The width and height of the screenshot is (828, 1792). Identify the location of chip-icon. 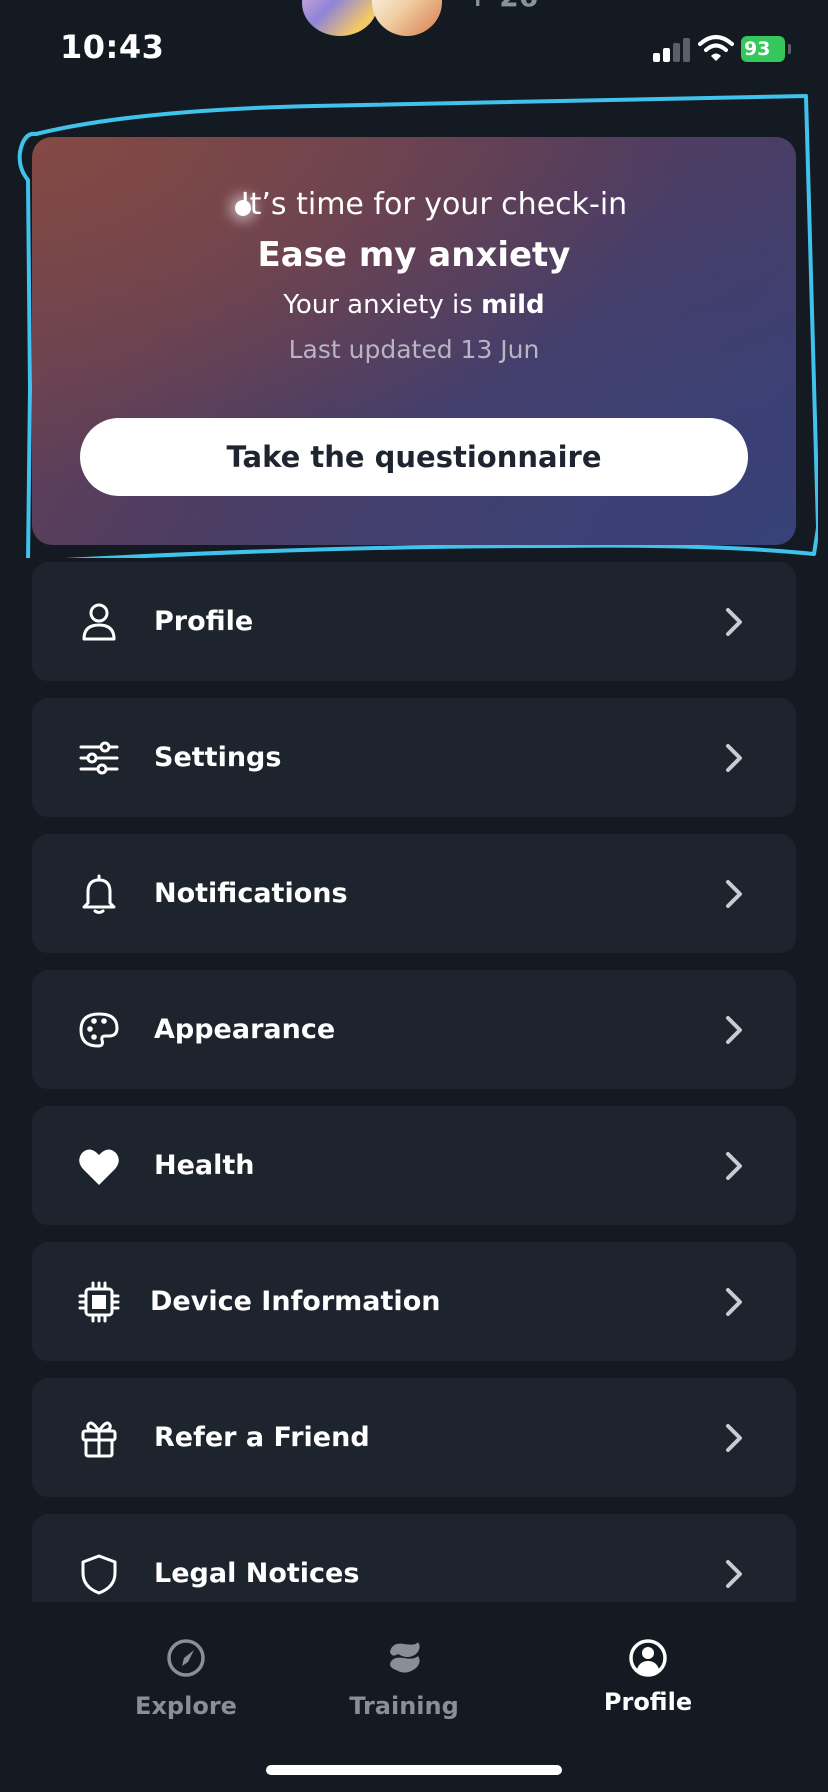
(99, 1302).